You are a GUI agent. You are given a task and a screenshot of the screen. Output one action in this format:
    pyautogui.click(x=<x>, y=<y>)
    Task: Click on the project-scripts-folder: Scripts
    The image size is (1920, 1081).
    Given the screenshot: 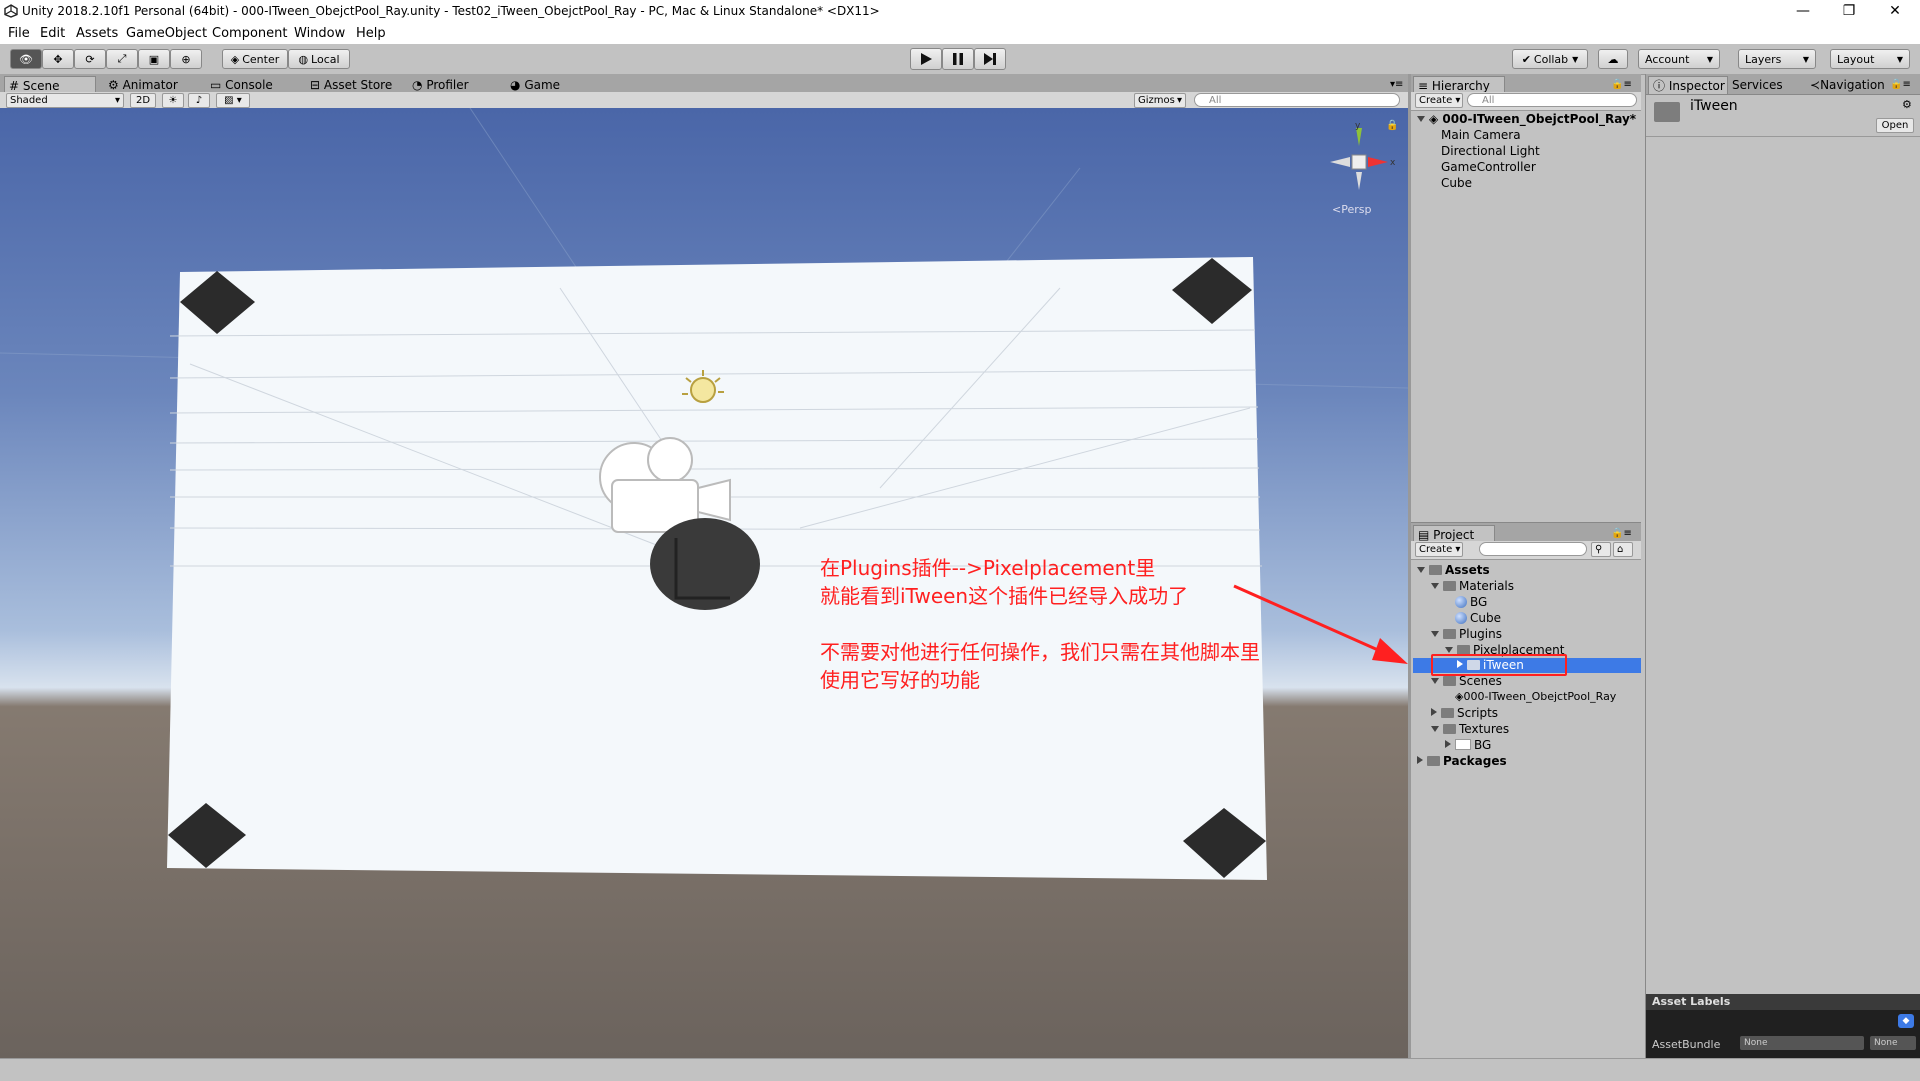 What is the action you would take?
    pyautogui.click(x=1464, y=713)
    